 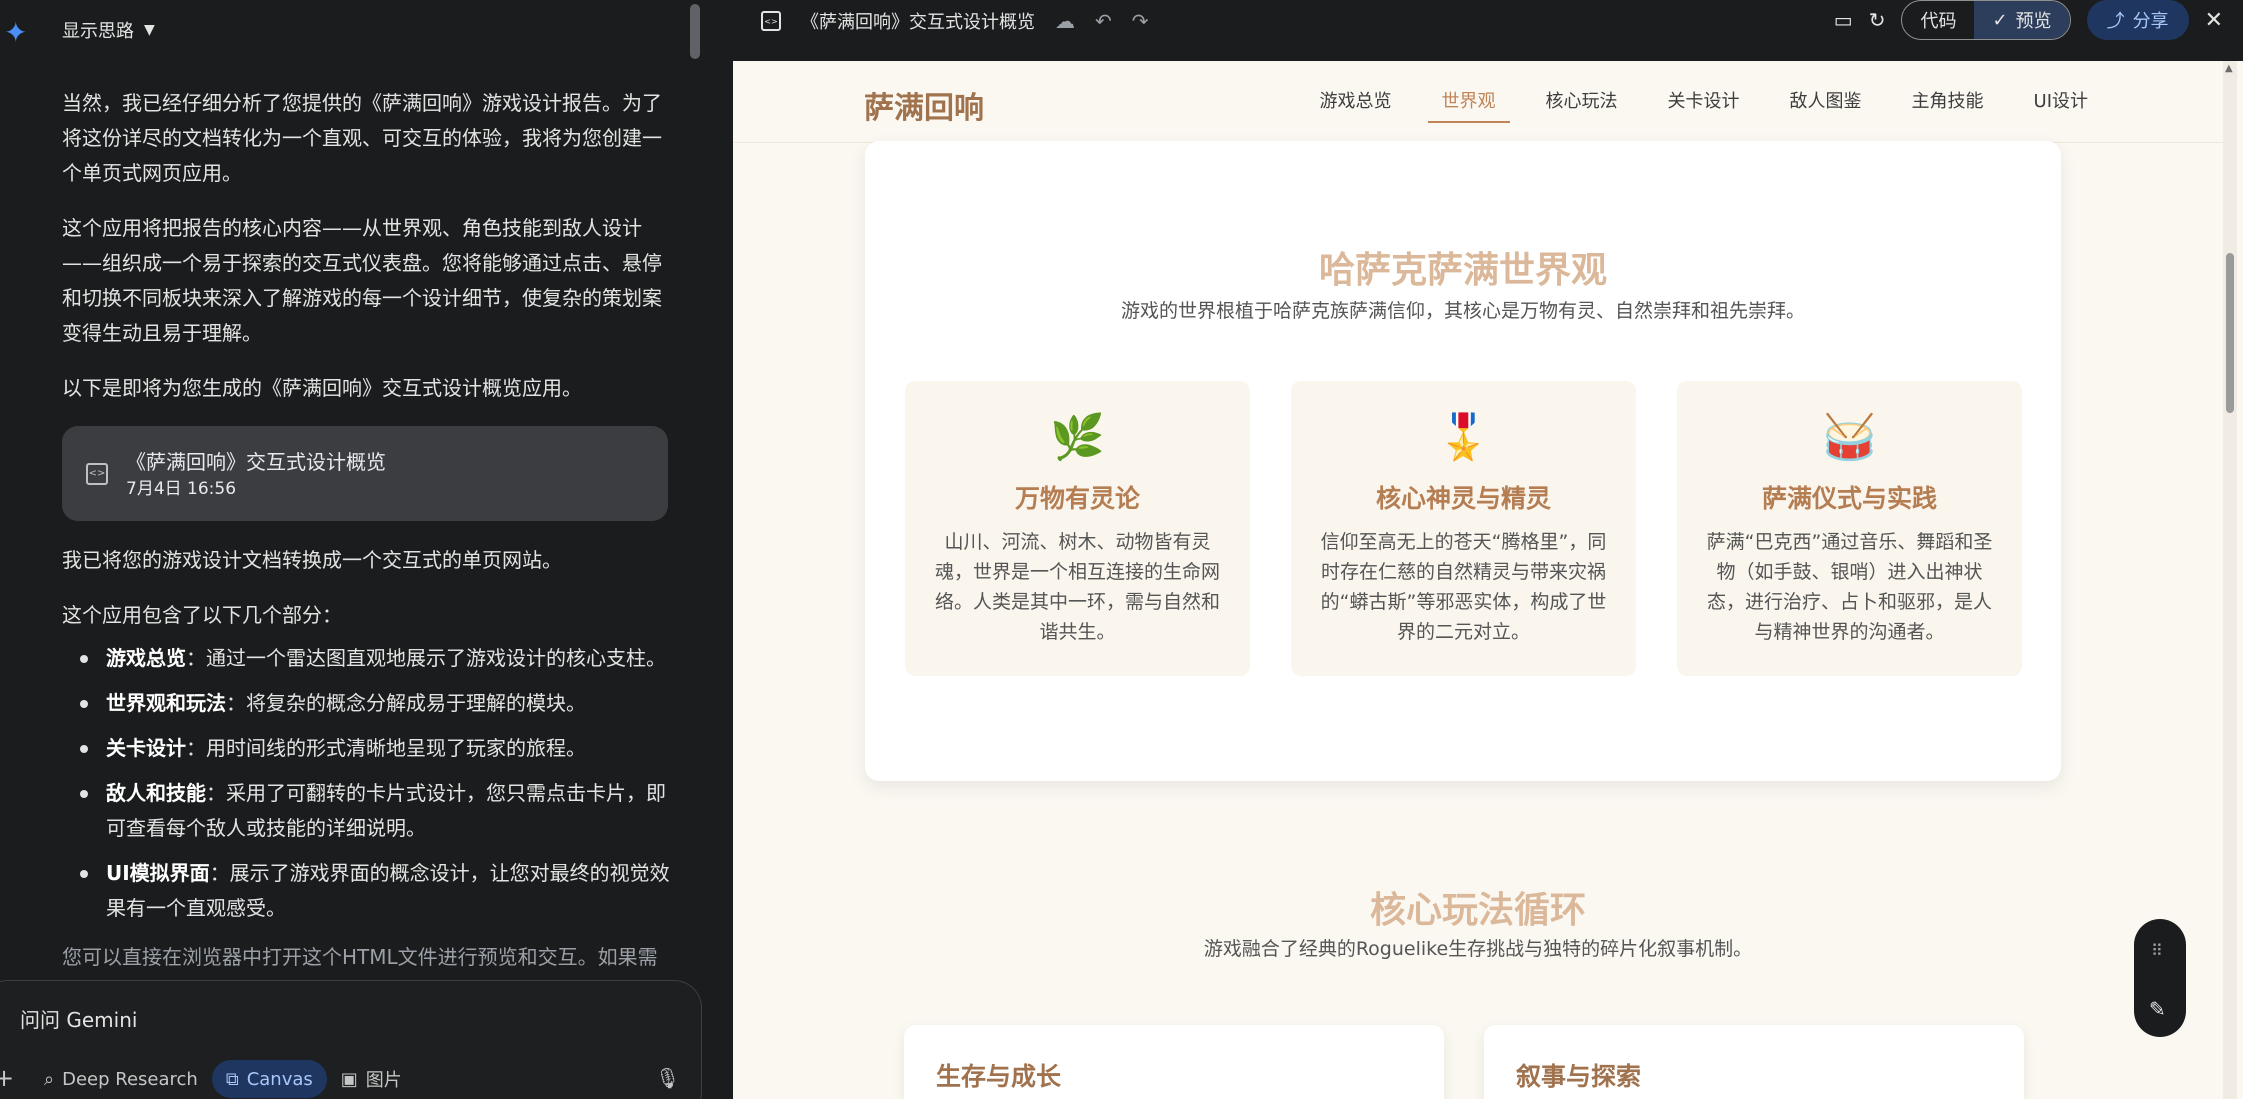 What do you see at coordinates (1463, 498) in the screenshot?
I see `feature-title: 核心神灵与精灵` at bounding box center [1463, 498].